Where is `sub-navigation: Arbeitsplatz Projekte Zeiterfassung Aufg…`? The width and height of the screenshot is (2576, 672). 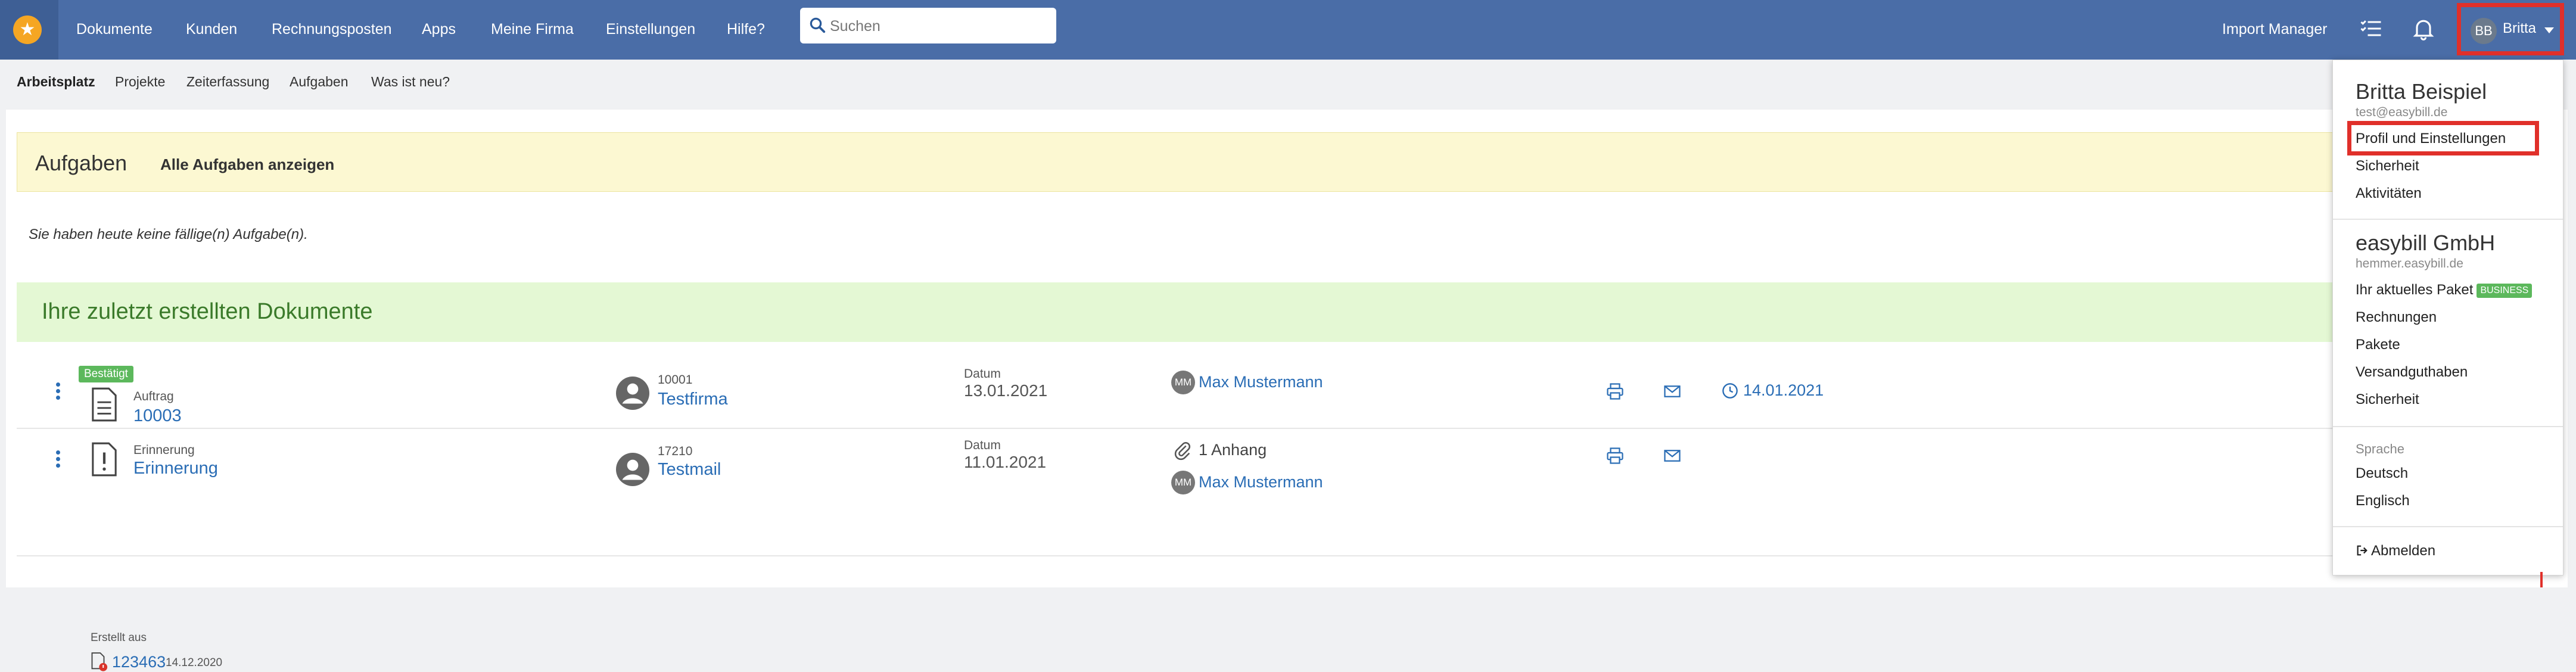
sub-navigation: Arbeitsplatz Projekte Zeiterfassung Aufg… is located at coordinates (1288, 83).